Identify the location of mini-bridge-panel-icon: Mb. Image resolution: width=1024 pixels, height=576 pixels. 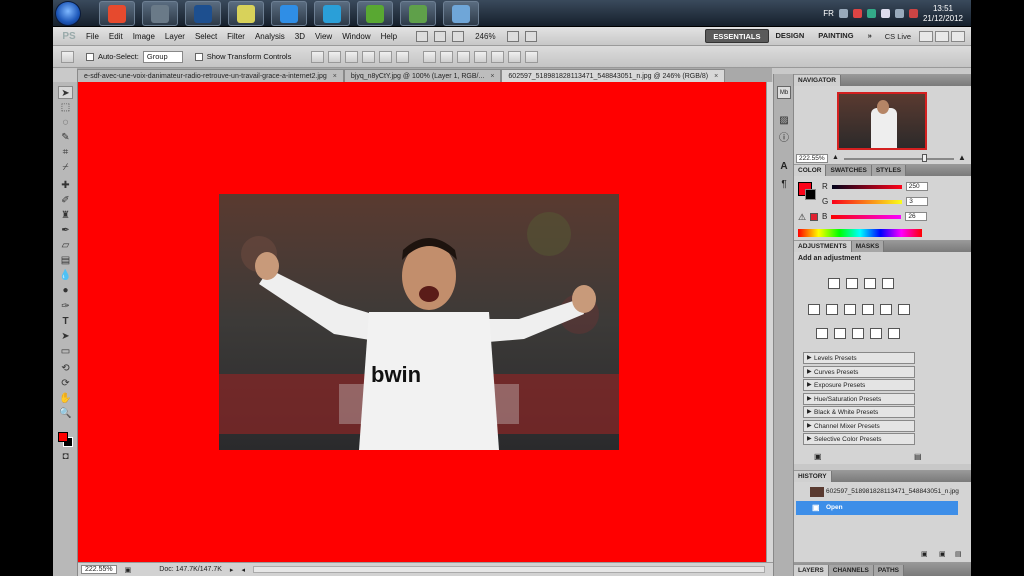
(784, 92).